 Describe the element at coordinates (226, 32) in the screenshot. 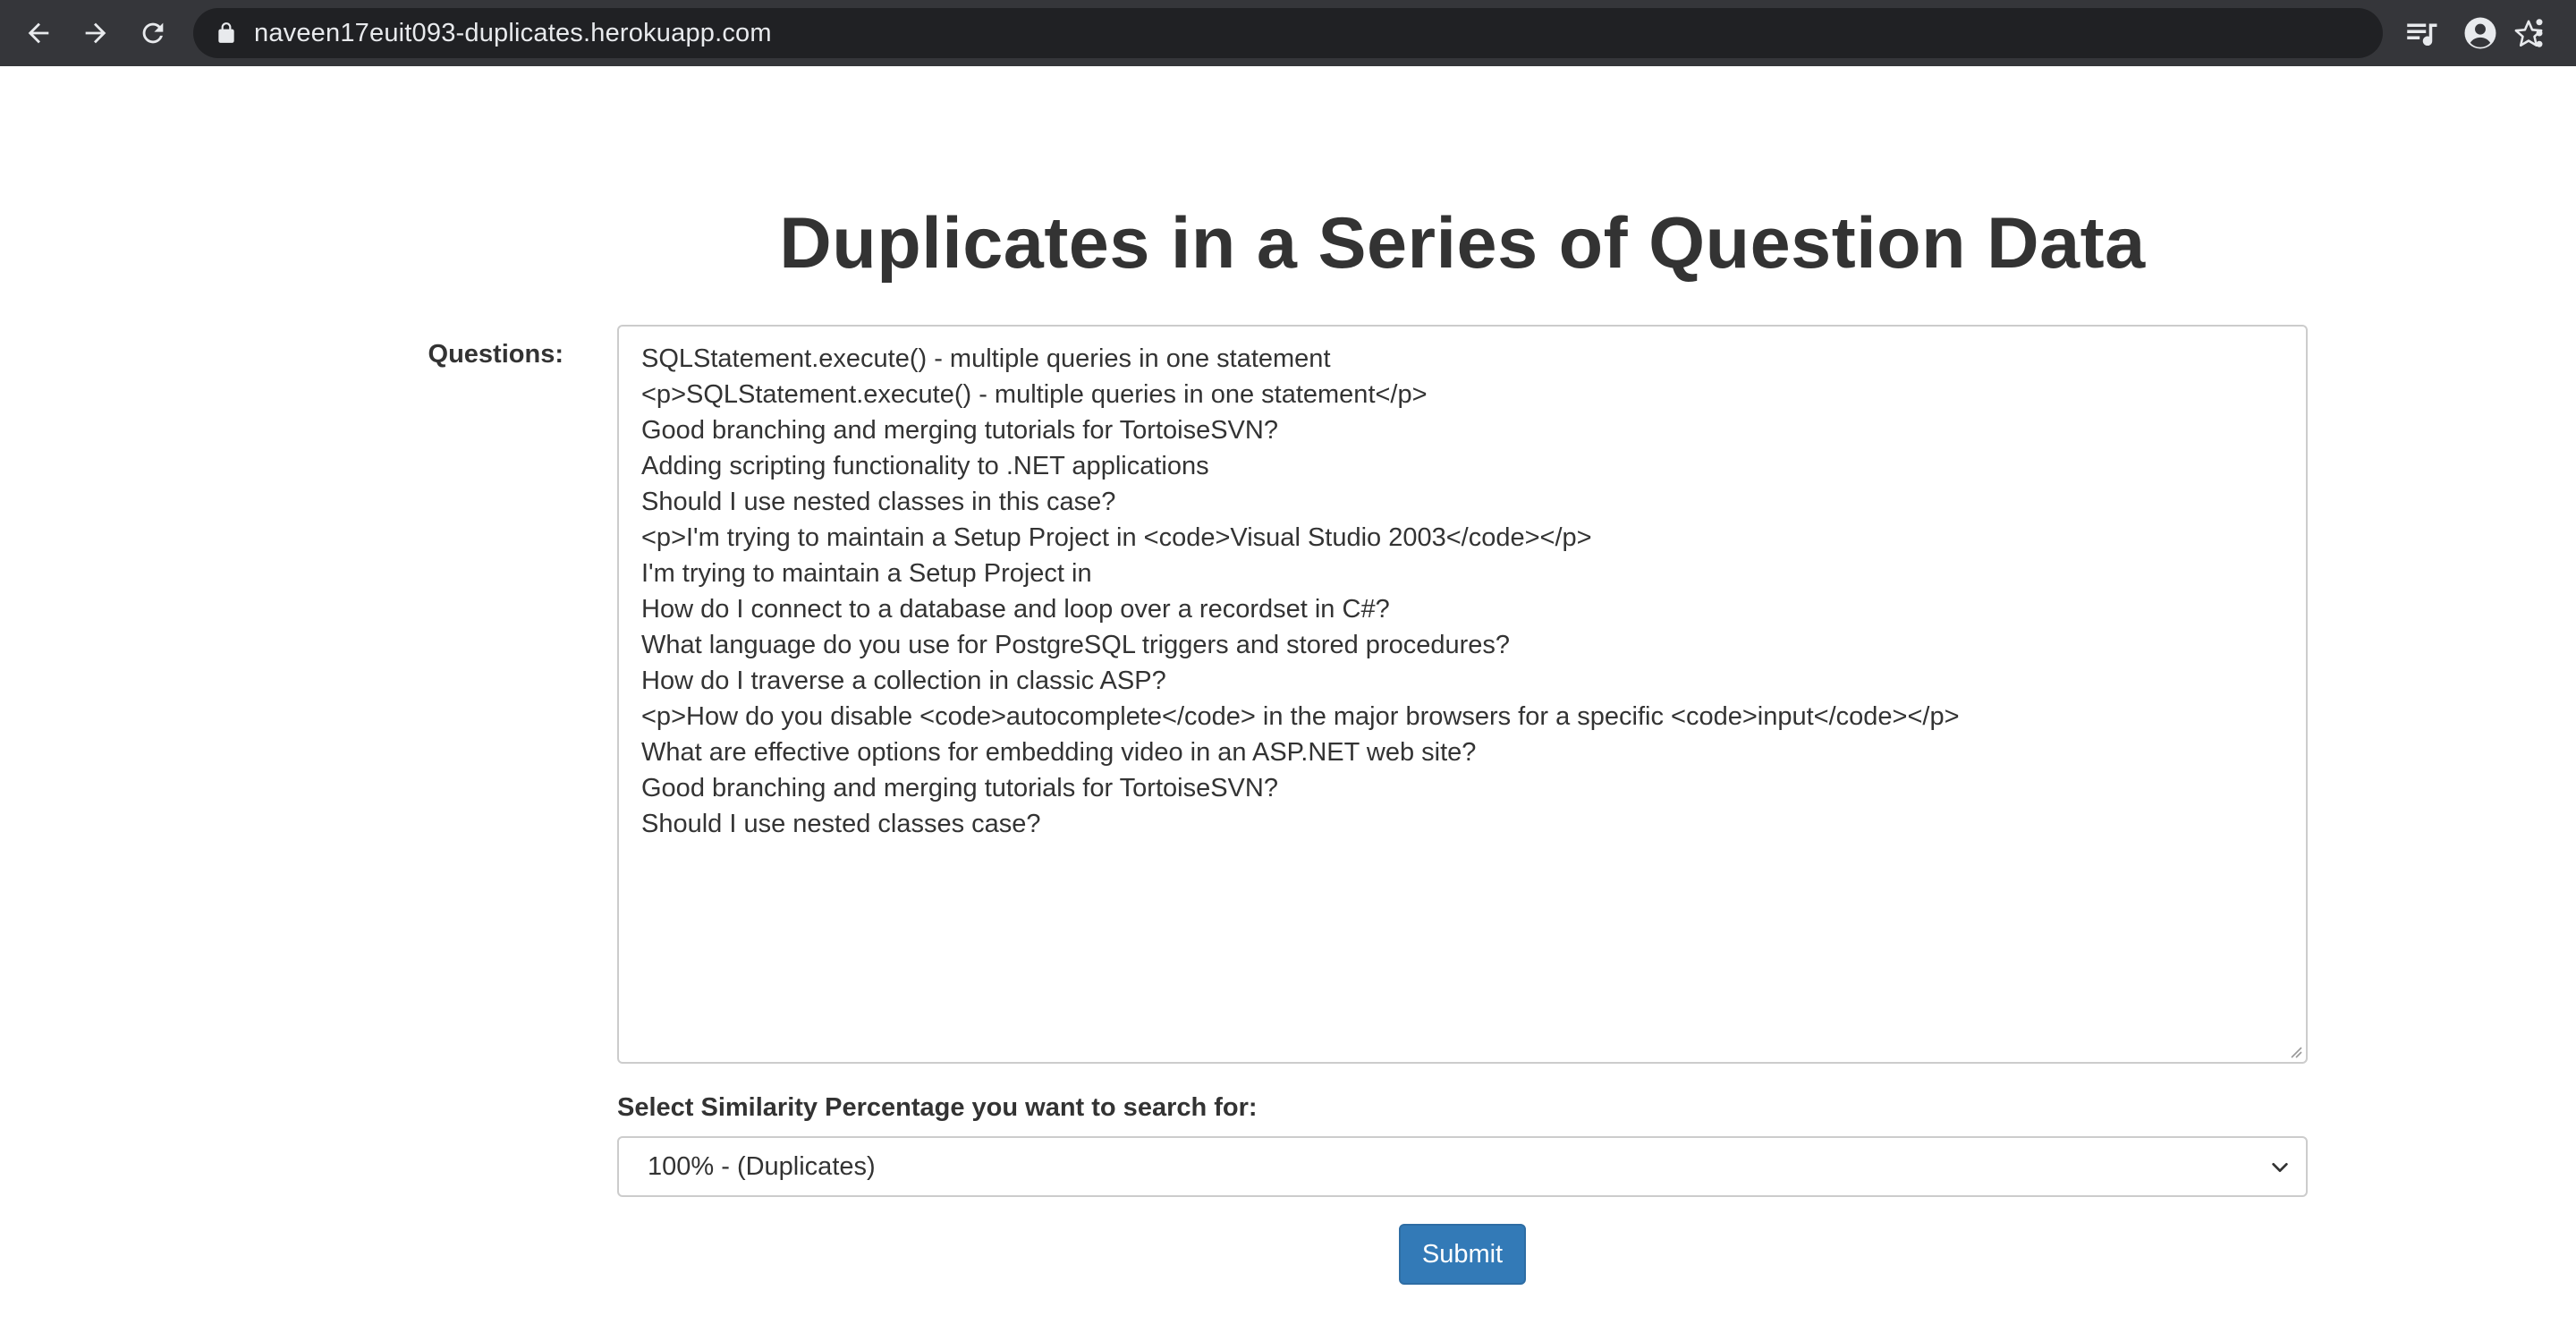

I see `lock-icon` at that location.